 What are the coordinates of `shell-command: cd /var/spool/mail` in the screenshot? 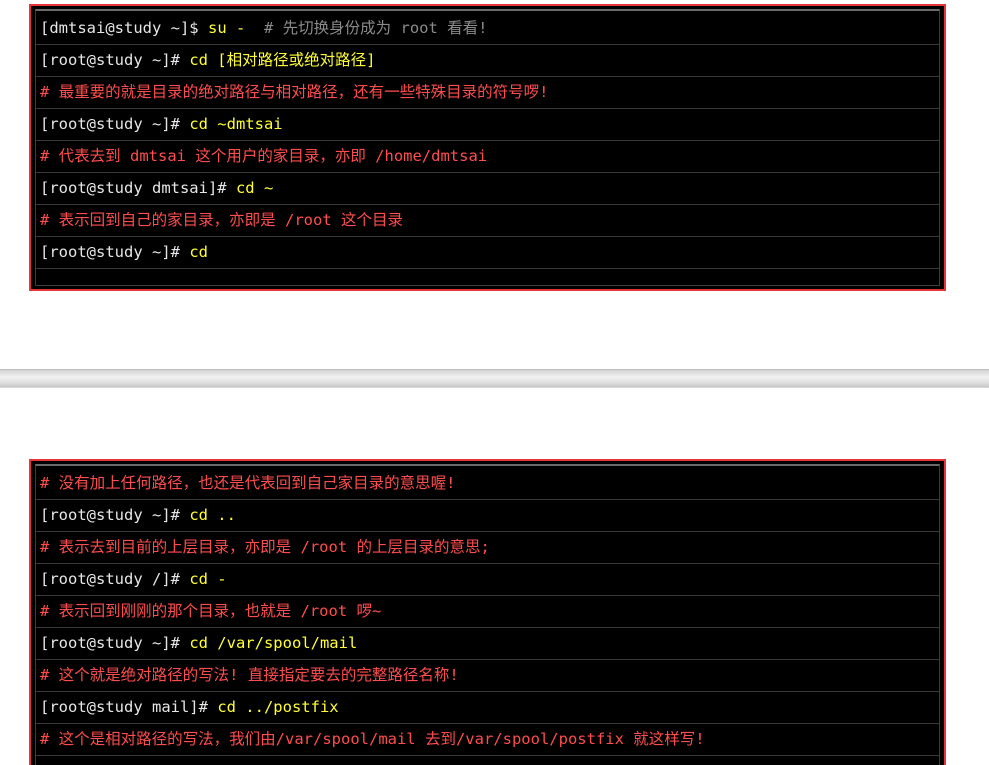 It's located at (273, 643).